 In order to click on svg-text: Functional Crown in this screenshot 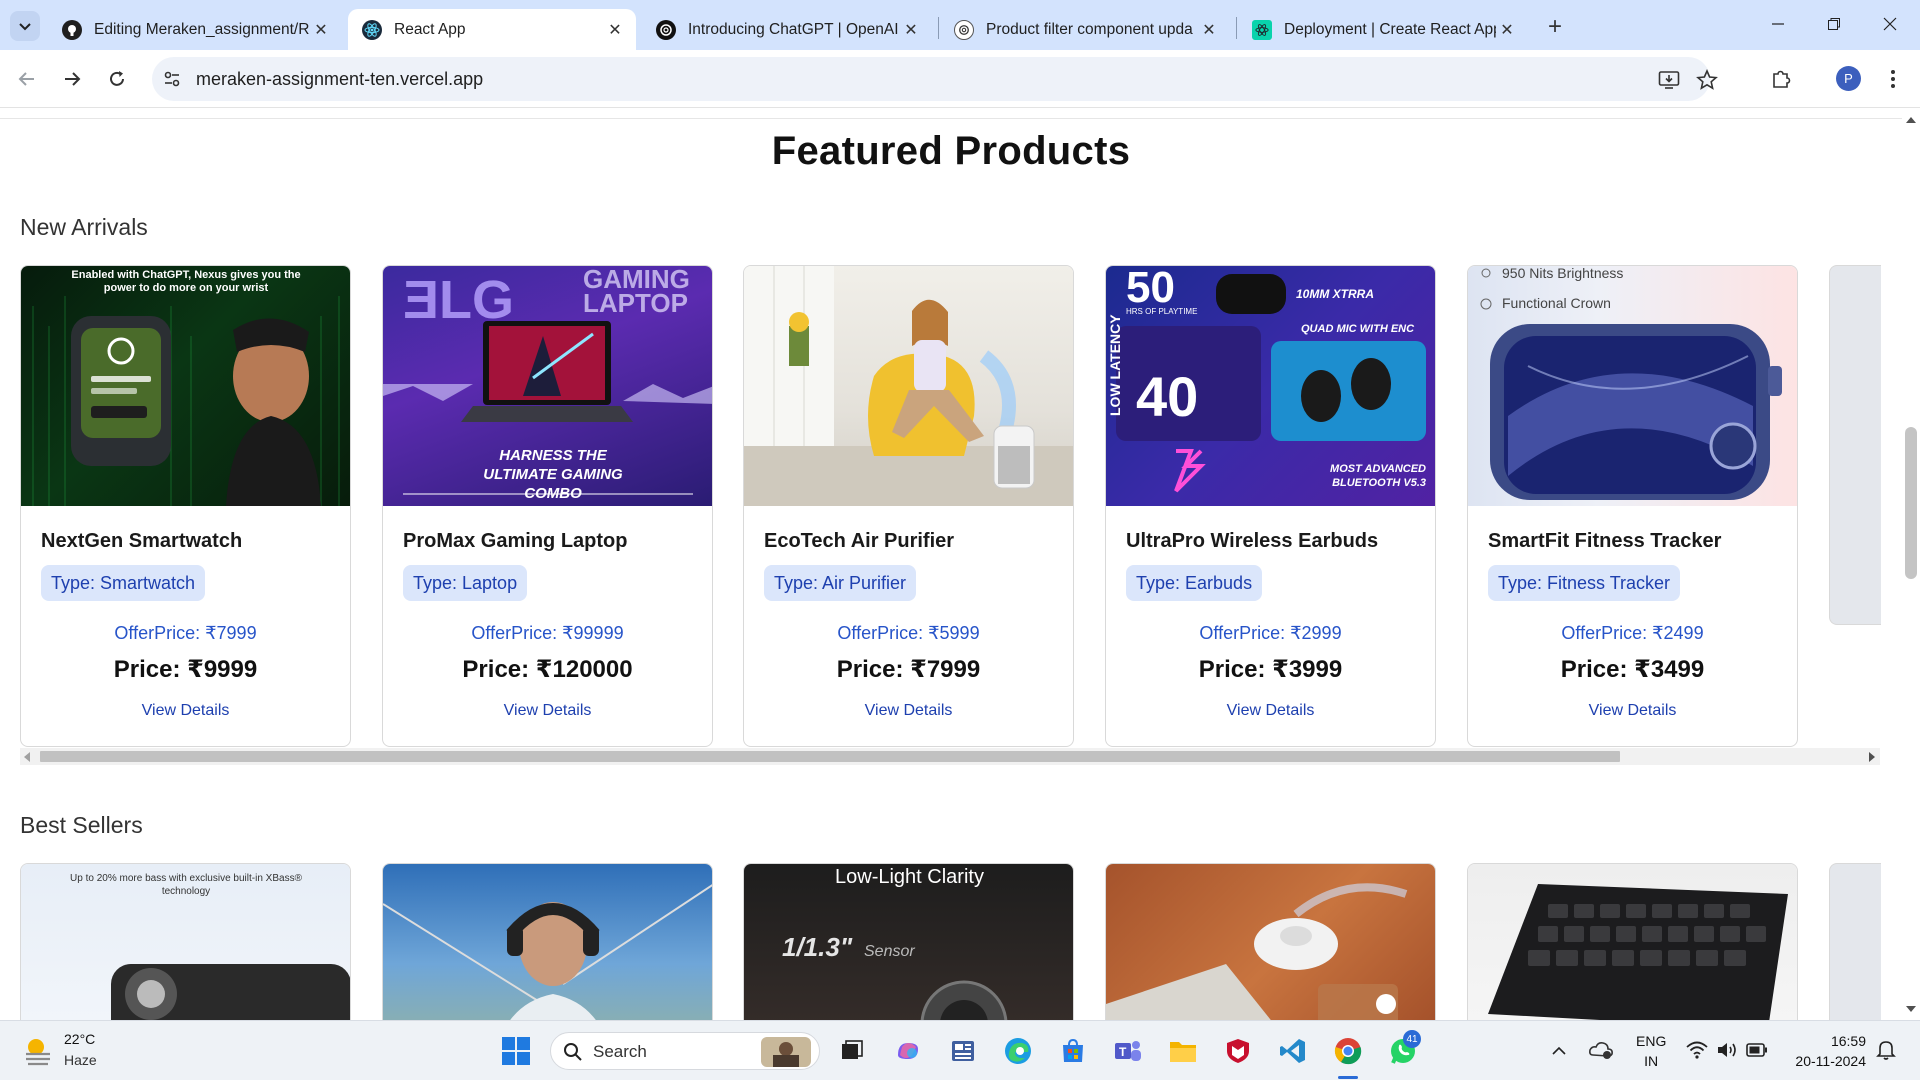, I will do `click(1556, 303)`.